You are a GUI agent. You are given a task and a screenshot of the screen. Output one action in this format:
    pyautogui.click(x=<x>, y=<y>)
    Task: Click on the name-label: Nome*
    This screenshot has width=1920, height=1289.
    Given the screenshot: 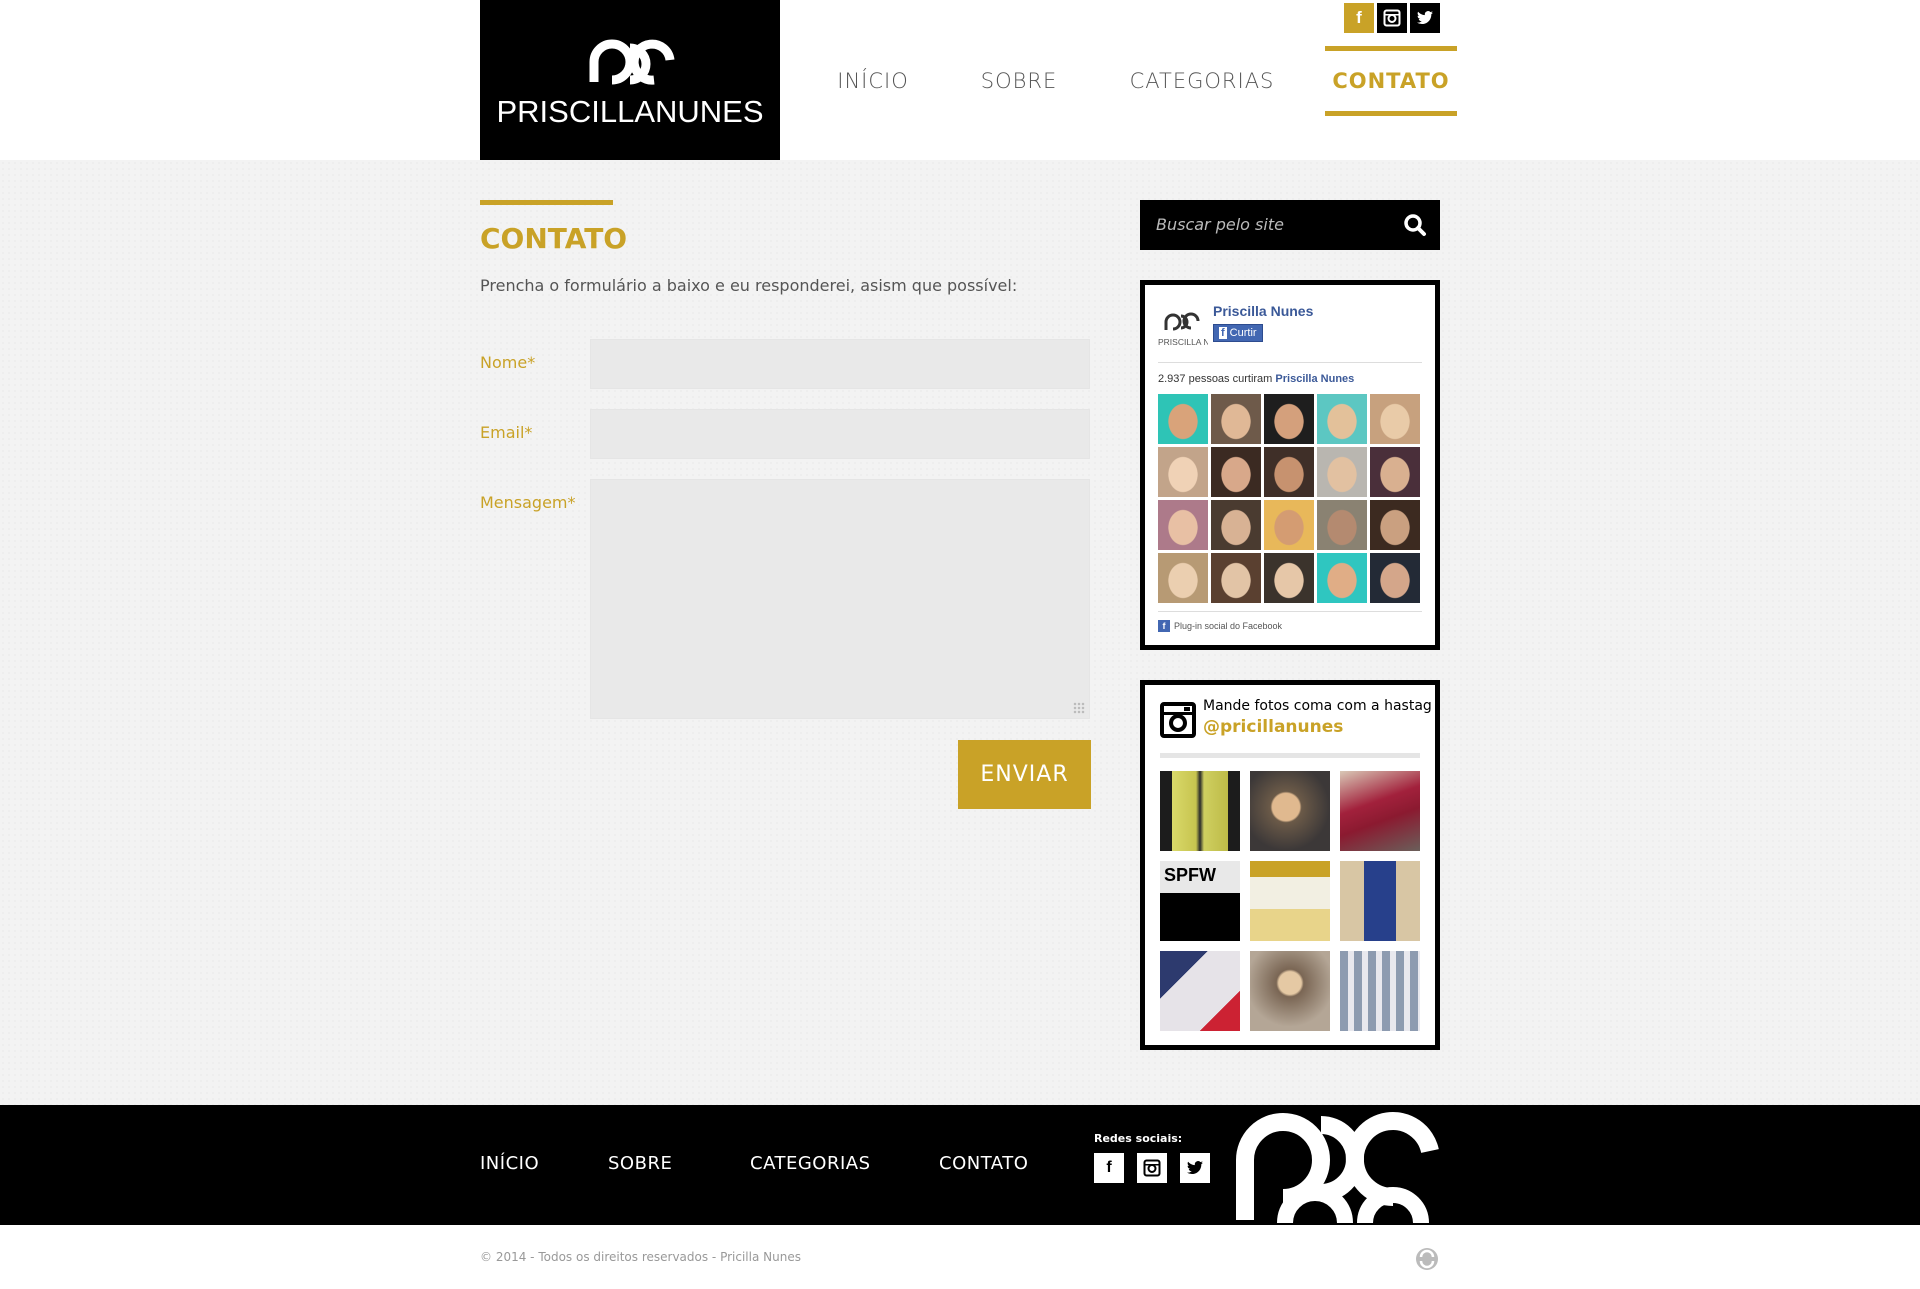 What is the action you would take?
    pyautogui.click(x=508, y=362)
    